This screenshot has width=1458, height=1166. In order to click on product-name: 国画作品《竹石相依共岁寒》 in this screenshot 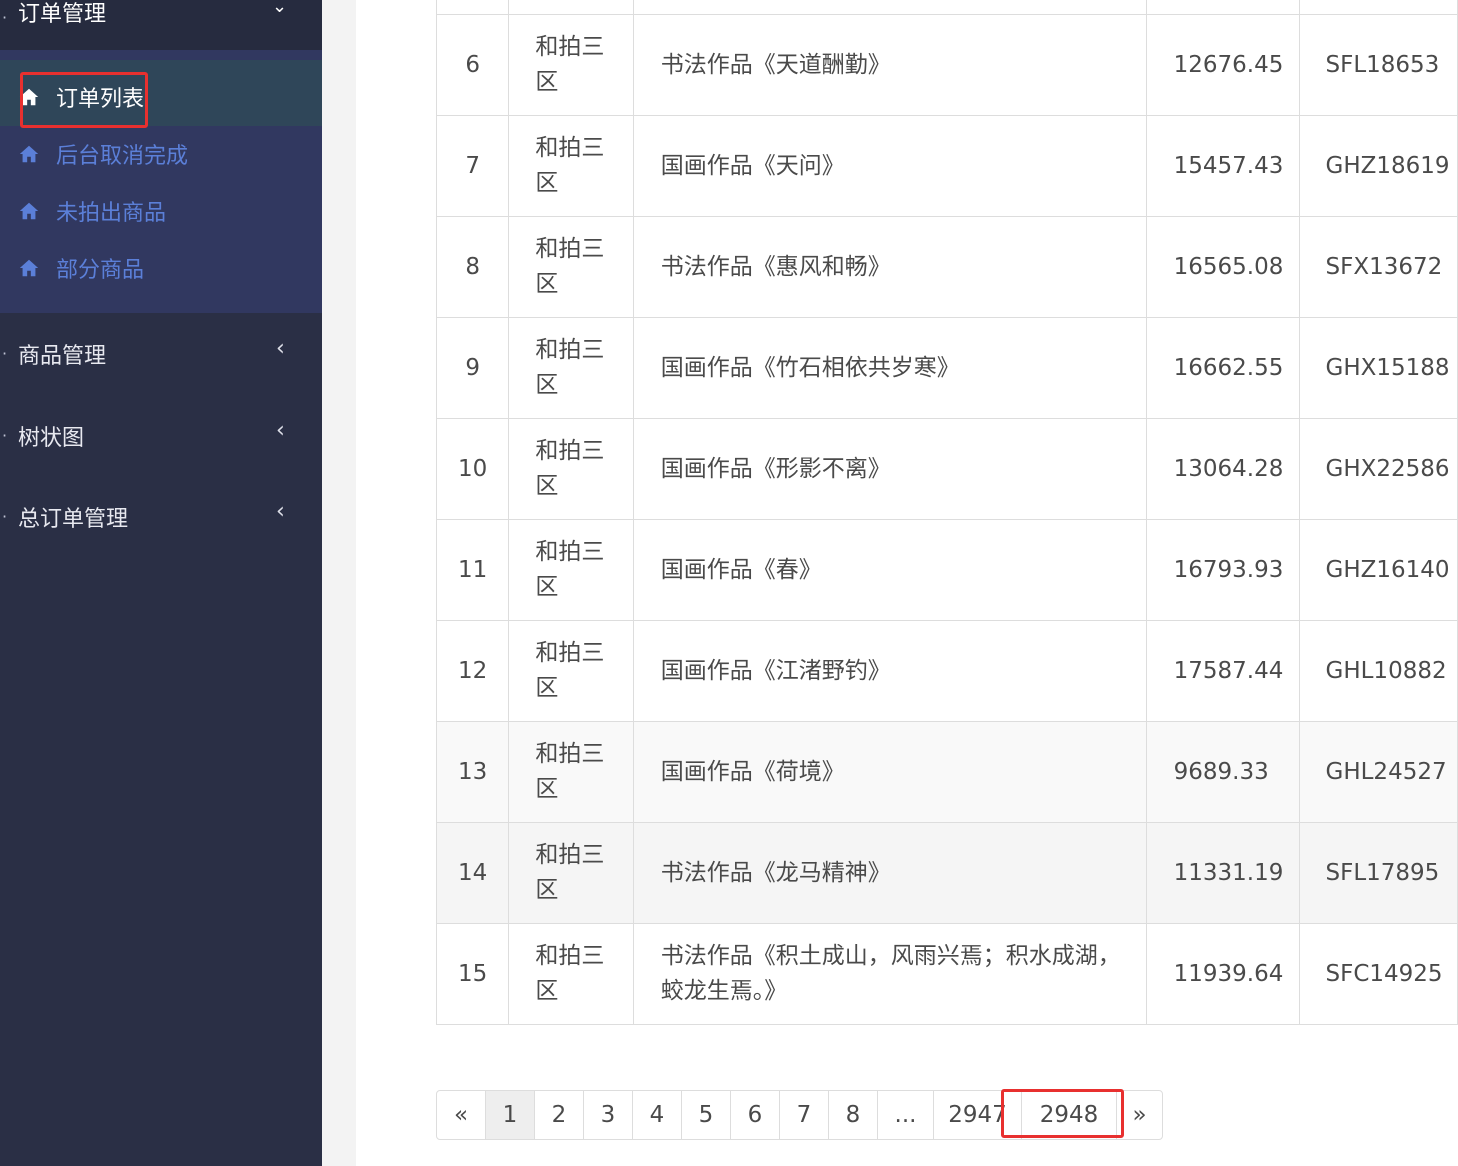, I will do `click(810, 367)`.